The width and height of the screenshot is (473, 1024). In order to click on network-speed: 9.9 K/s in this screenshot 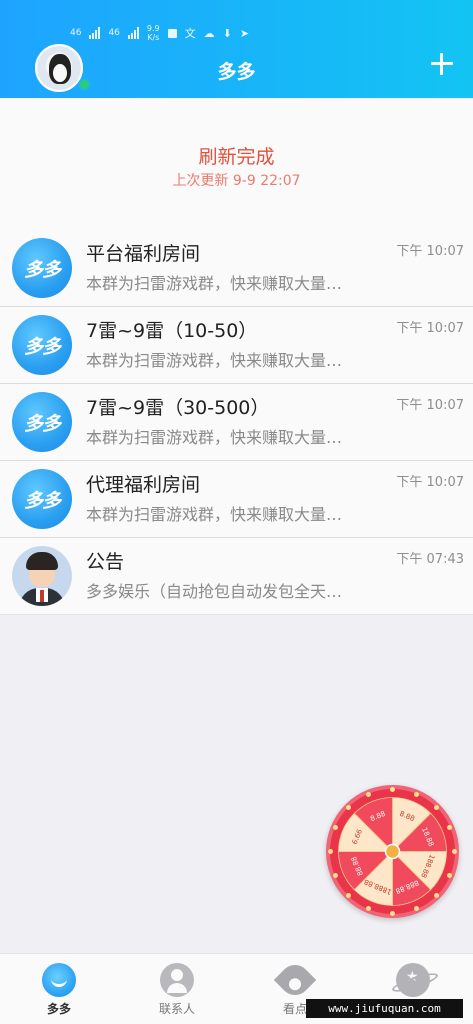, I will do `click(153, 33)`.